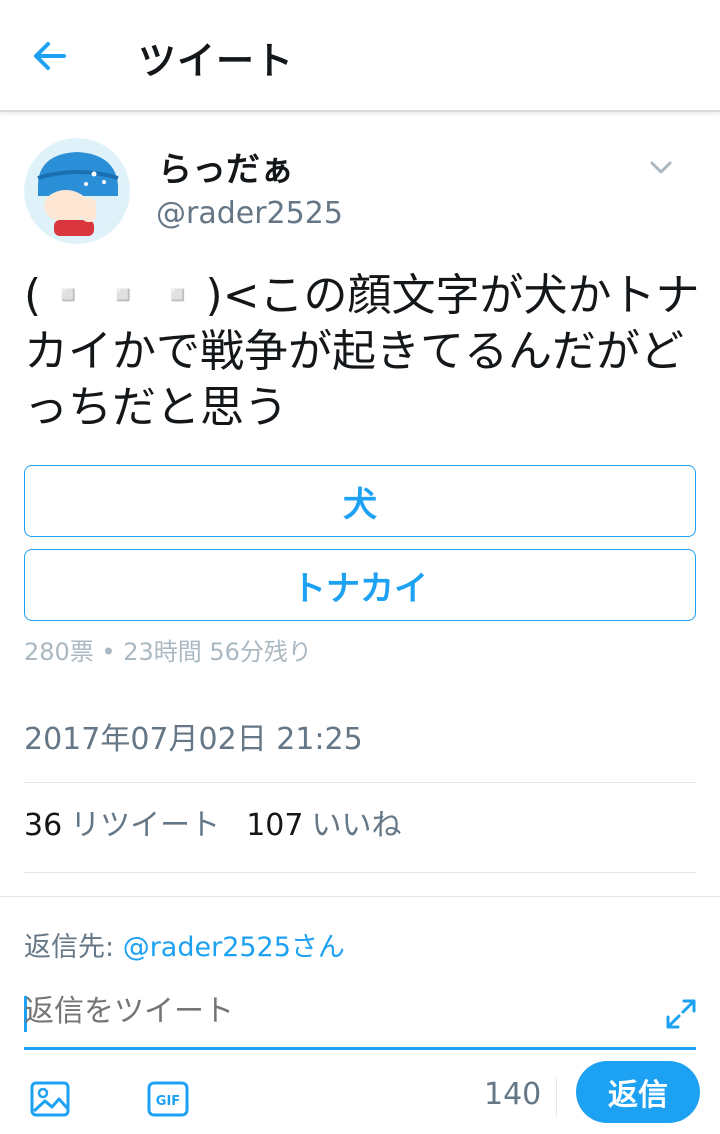  I want to click on reply-to: 返信先: @rader2525さん, so click(184, 944).